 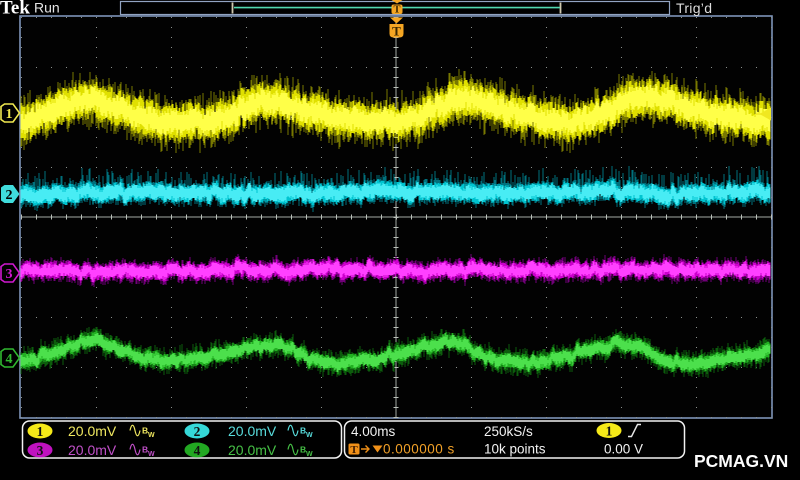 What do you see at coordinates (15, 9) in the screenshot?
I see `svg-text: Tek` at bounding box center [15, 9].